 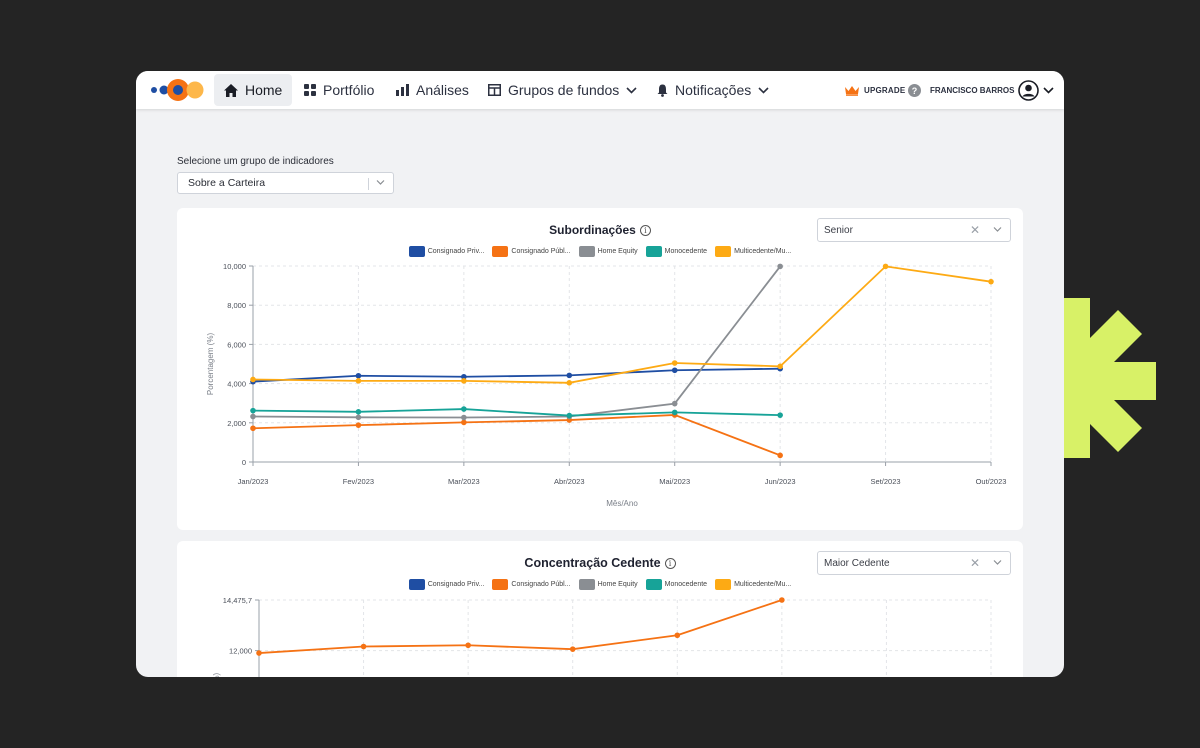 What do you see at coordinates (886, 481) in the screenshot?
I see `x-tick-label: Set/2023` at bounding box center [886, 481].